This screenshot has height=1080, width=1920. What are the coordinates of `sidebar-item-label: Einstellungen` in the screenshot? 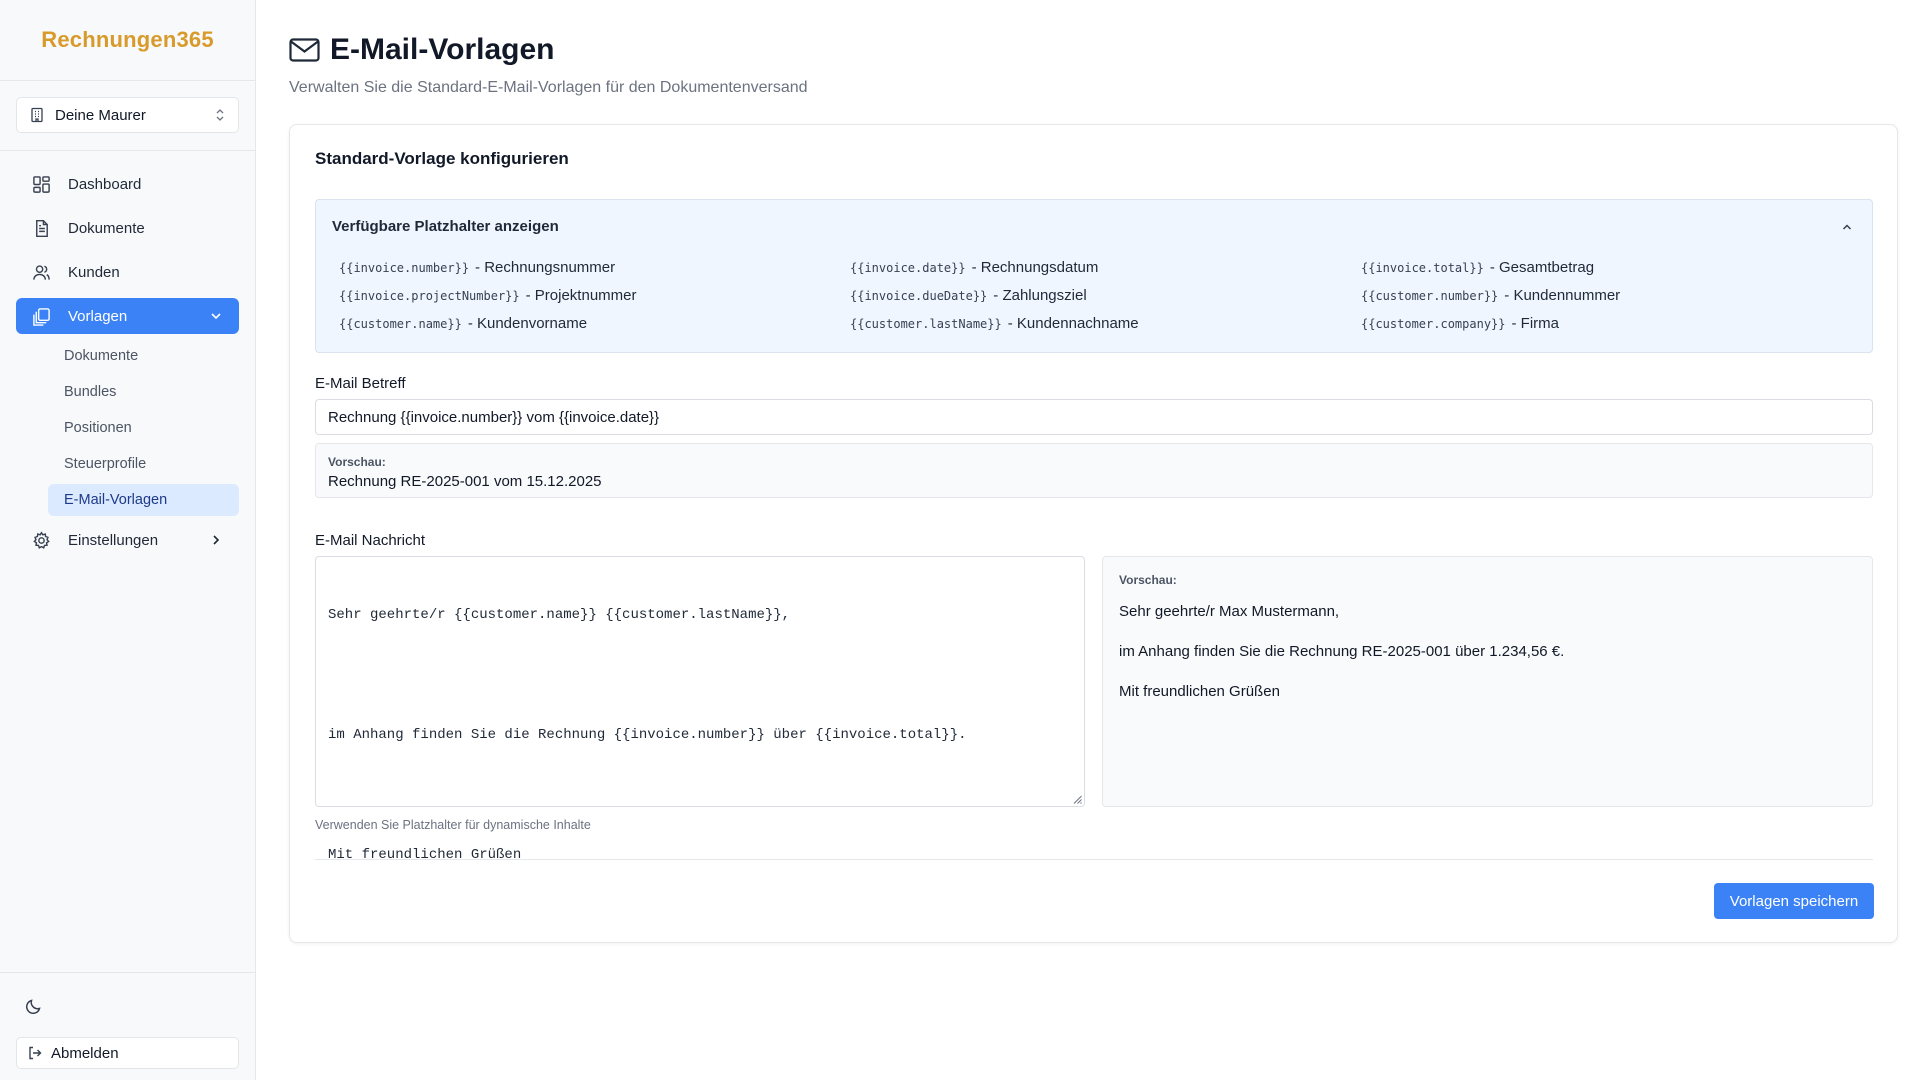 It's located at (113, 540).